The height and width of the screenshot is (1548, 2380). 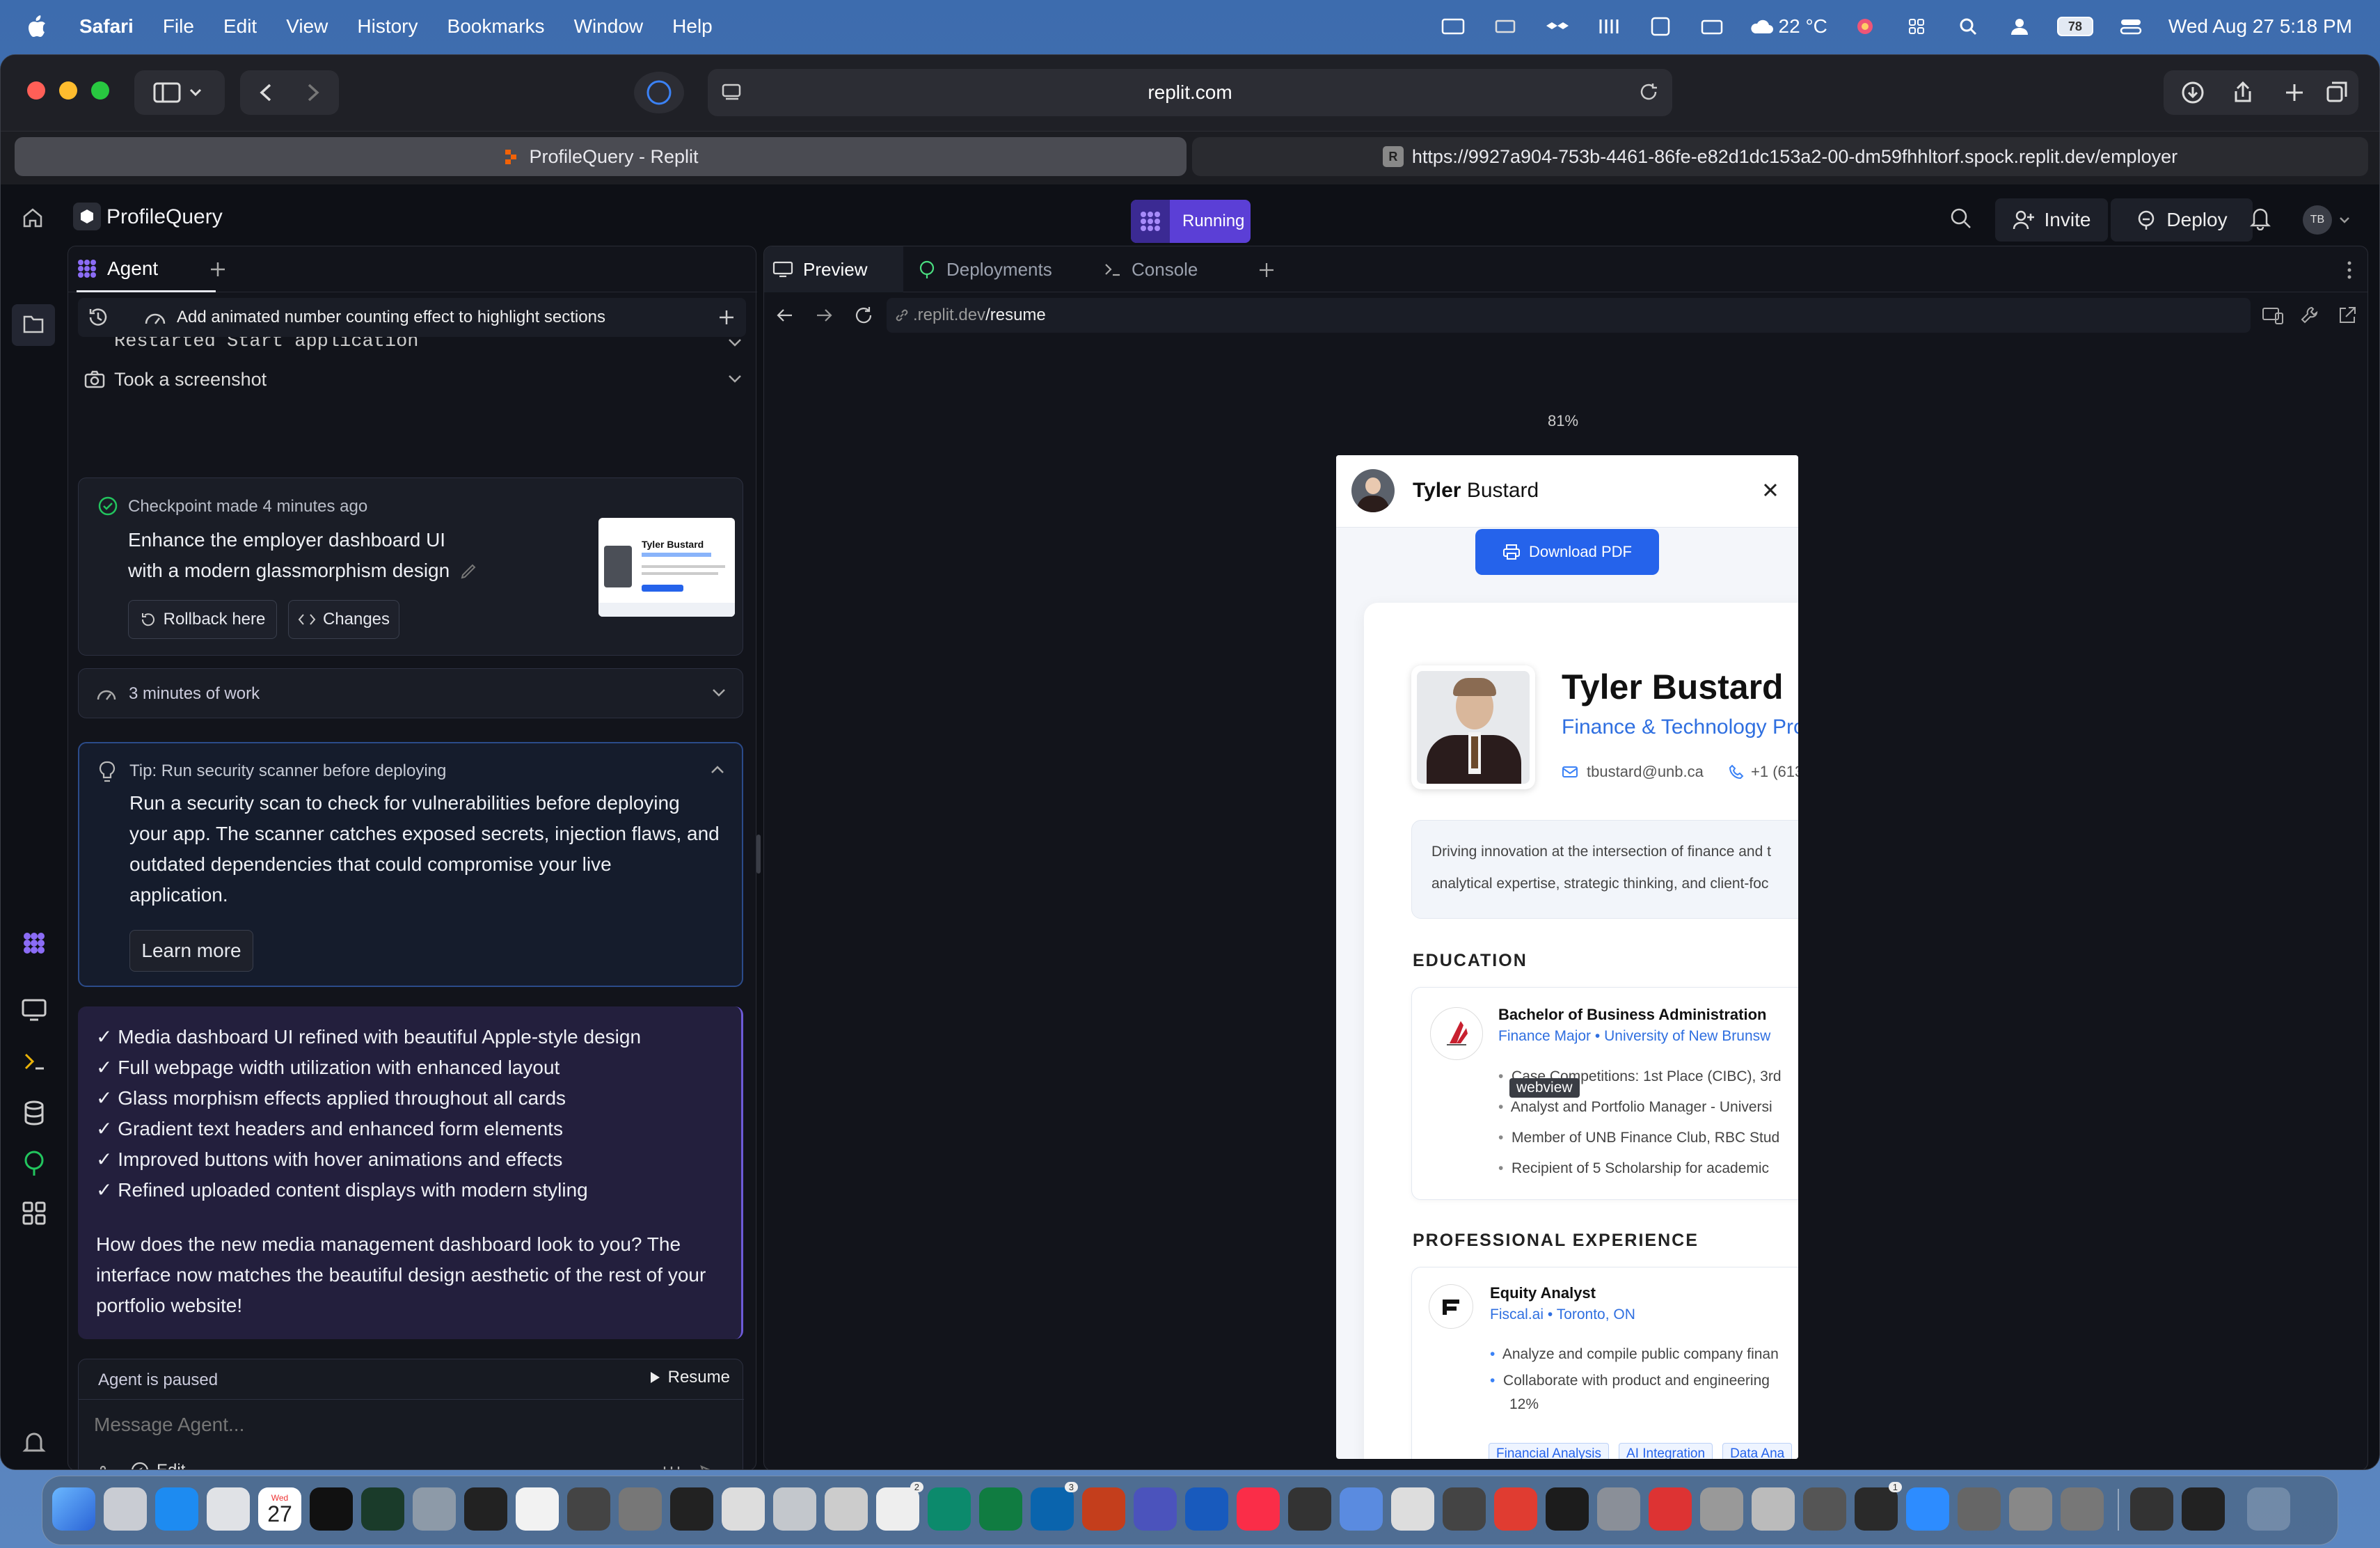 I want to click on agent-rail-icon, so click(x=34, y=943).